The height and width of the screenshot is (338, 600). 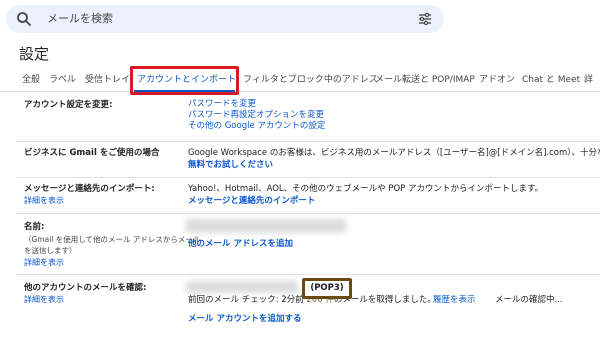 I want to click on search-input: メールを検索, so click(x=80, y=19).